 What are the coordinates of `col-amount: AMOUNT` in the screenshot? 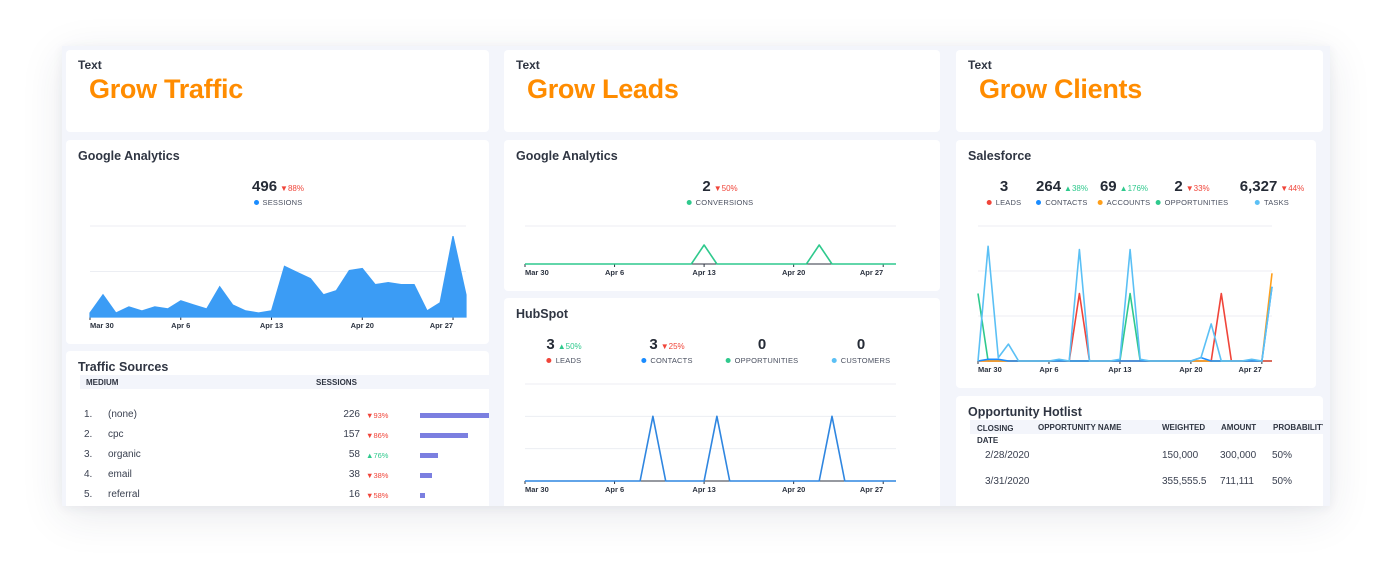 It's located at (1238, 427).